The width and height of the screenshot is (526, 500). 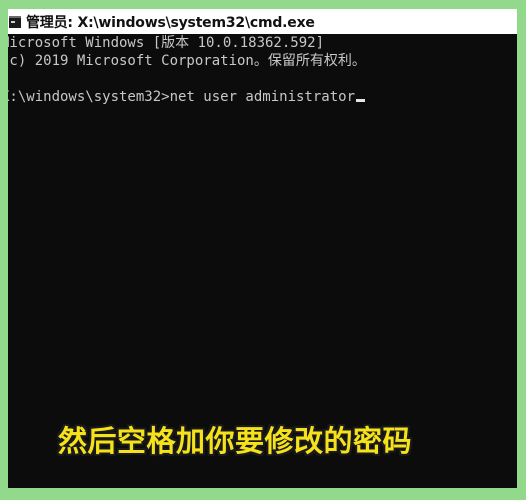 I want to click on console-line-copyright: (c) 2019 Microsoft Corporation。保留所有权利。, so click(x=187, y=61).